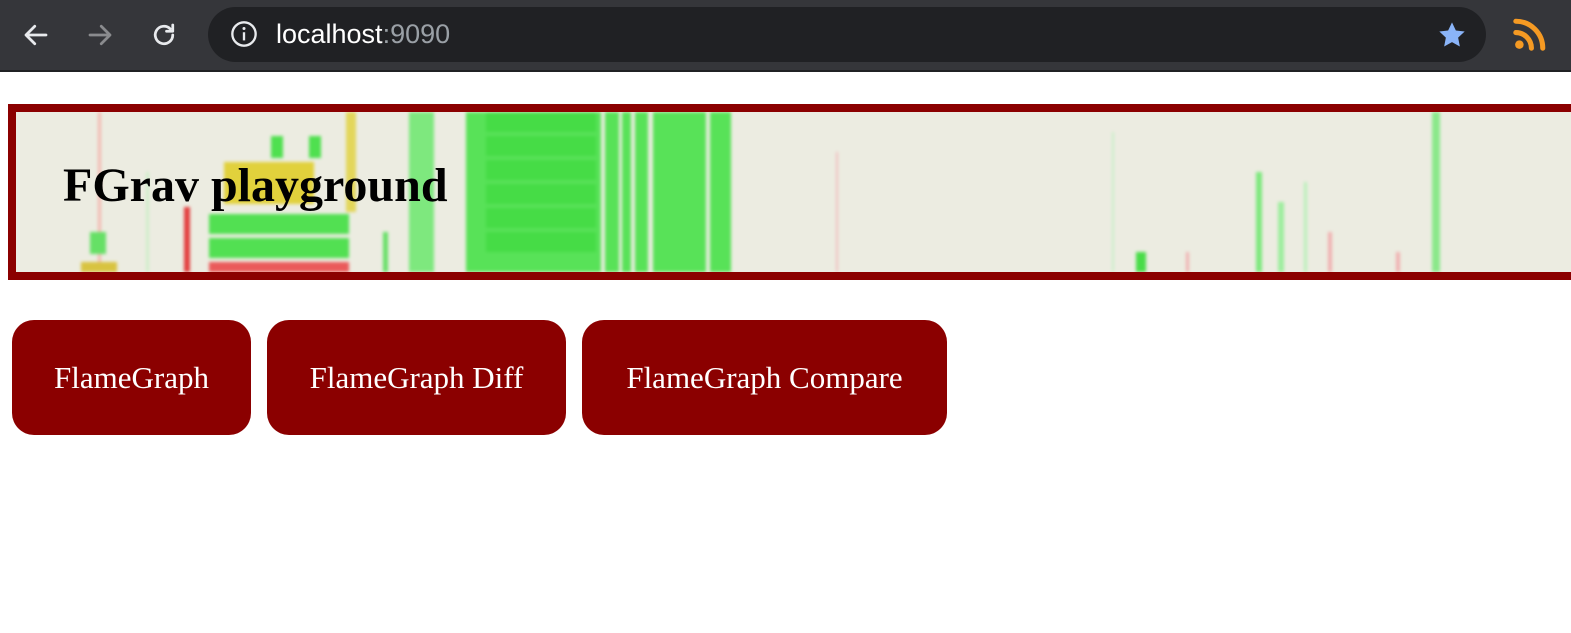 The height and width of the screenshot is (633, 1571). I want to click on flamegraph-button: FlameGraph, so click(131, 377).